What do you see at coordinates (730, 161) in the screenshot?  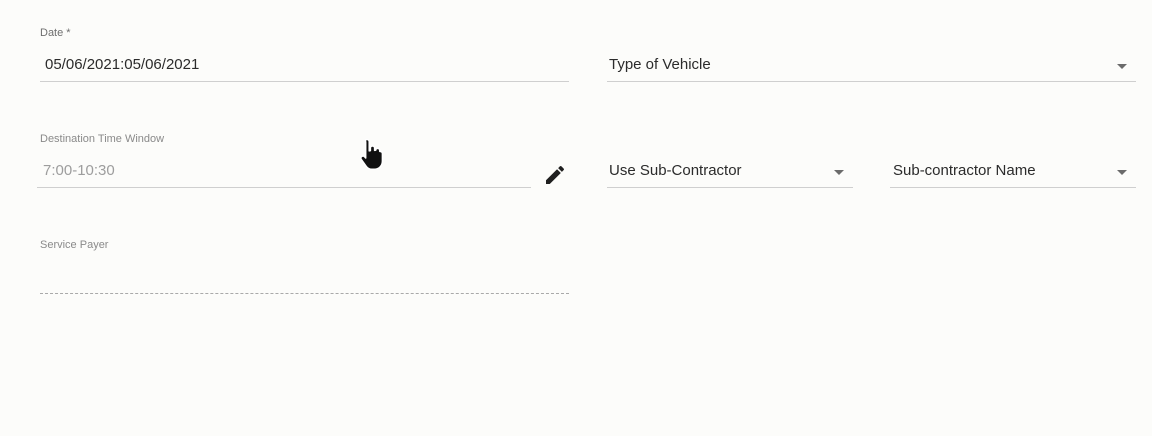 I see `use-sub-contractor-select: Use Sub-Contractor` at bounding box center [730, 161].